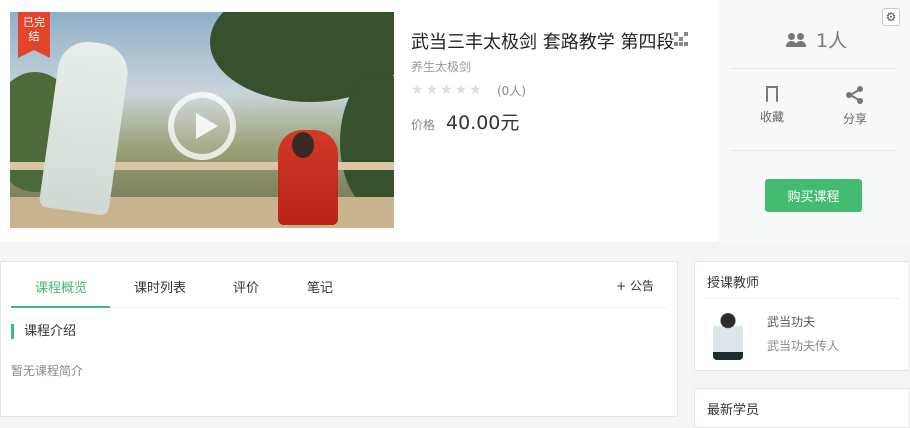 The image size is (910, 428). I want to click on course-title: 武当三丰太极剑 套路教学 第四段, so click(543, 42).